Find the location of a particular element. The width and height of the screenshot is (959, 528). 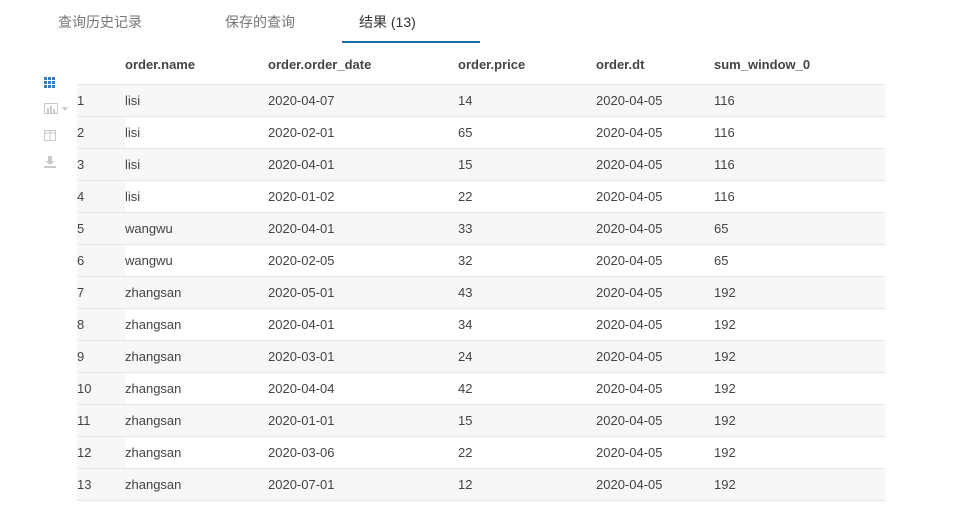

row-number: 2 is located at coordinates (101, 132).